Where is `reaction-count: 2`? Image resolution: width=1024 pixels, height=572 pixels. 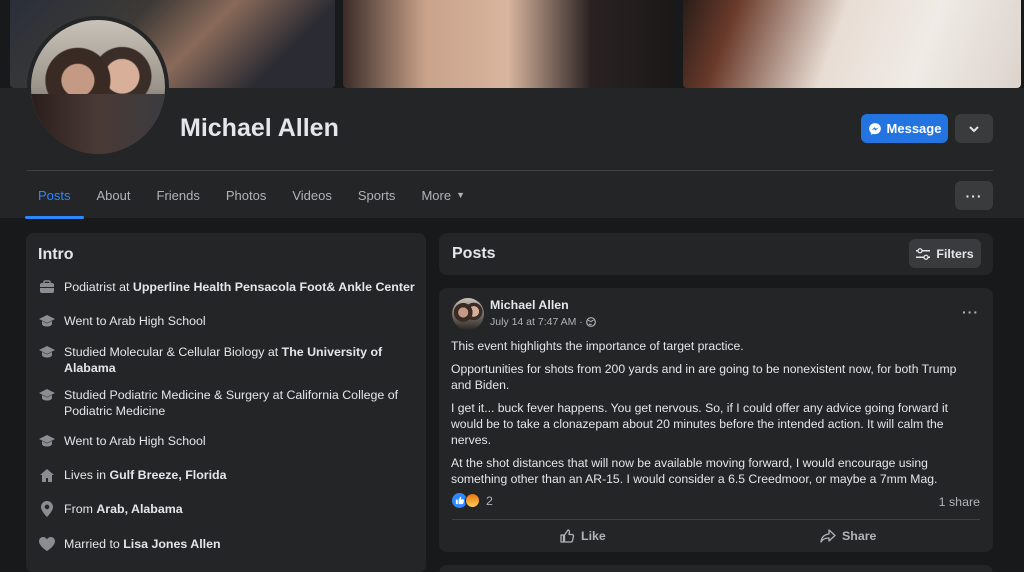 reaction-count: 2 is located at coordinates (489, 500).